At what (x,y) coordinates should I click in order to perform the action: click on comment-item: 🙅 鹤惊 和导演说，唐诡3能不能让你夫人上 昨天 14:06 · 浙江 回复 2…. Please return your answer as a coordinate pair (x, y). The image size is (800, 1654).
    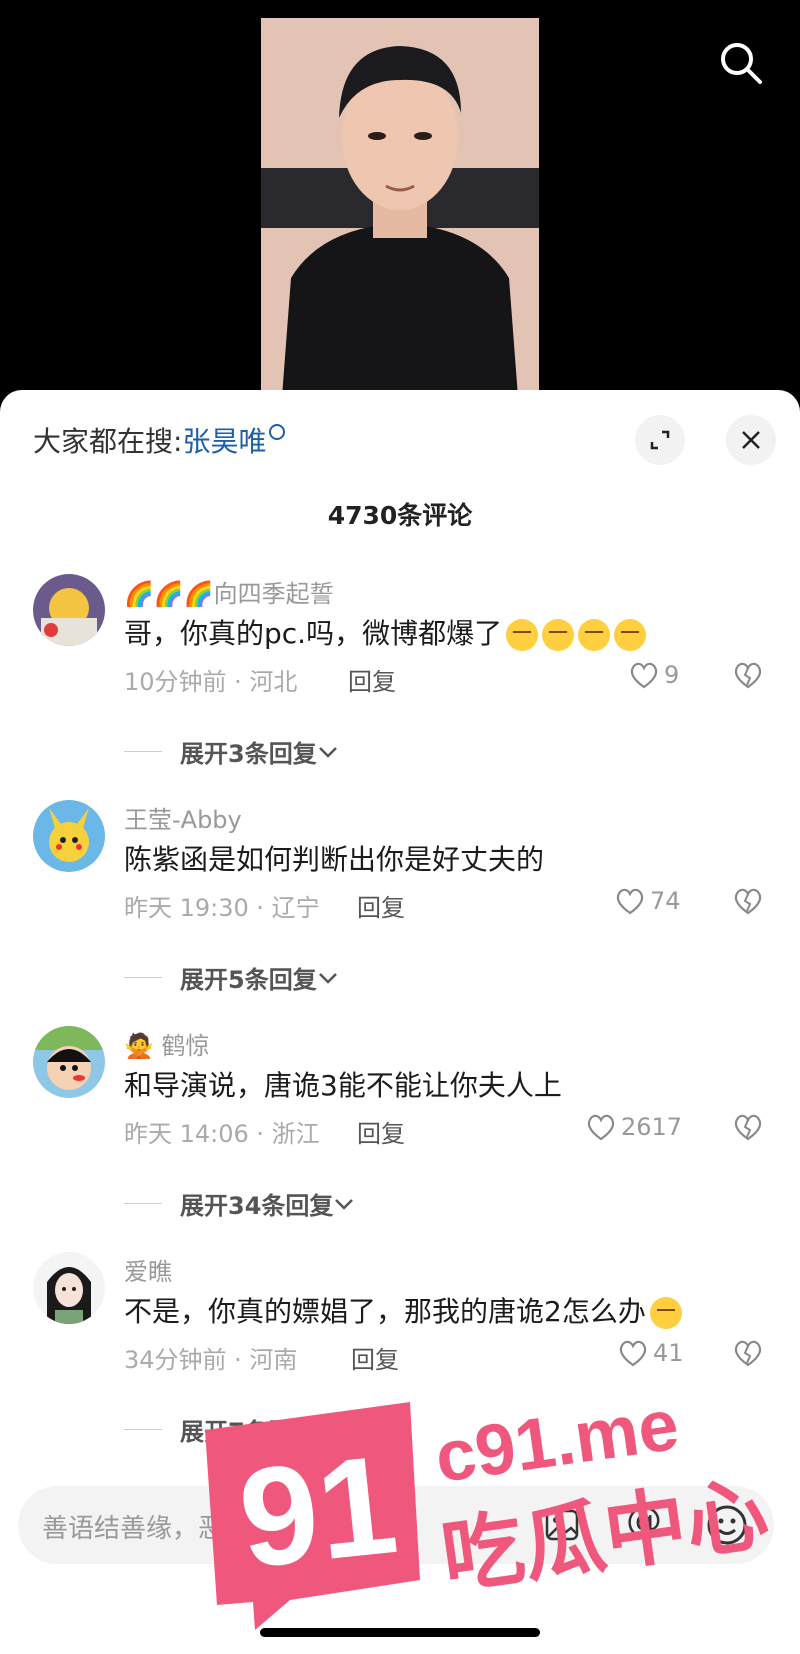
    Looking at the image, I should click on (400, 1123).